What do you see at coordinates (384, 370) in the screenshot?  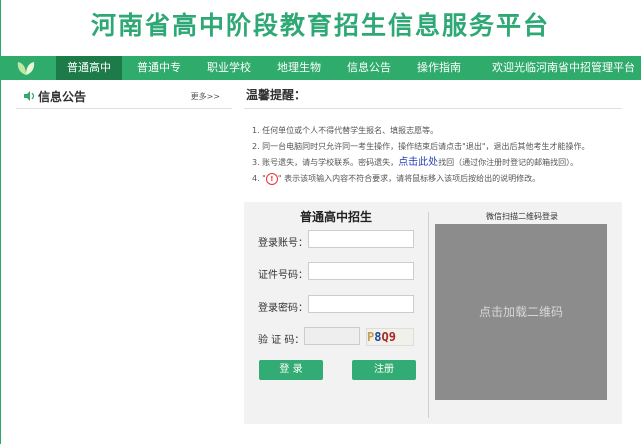 I see `register-button: 注册` at bounding box center [384, 370].